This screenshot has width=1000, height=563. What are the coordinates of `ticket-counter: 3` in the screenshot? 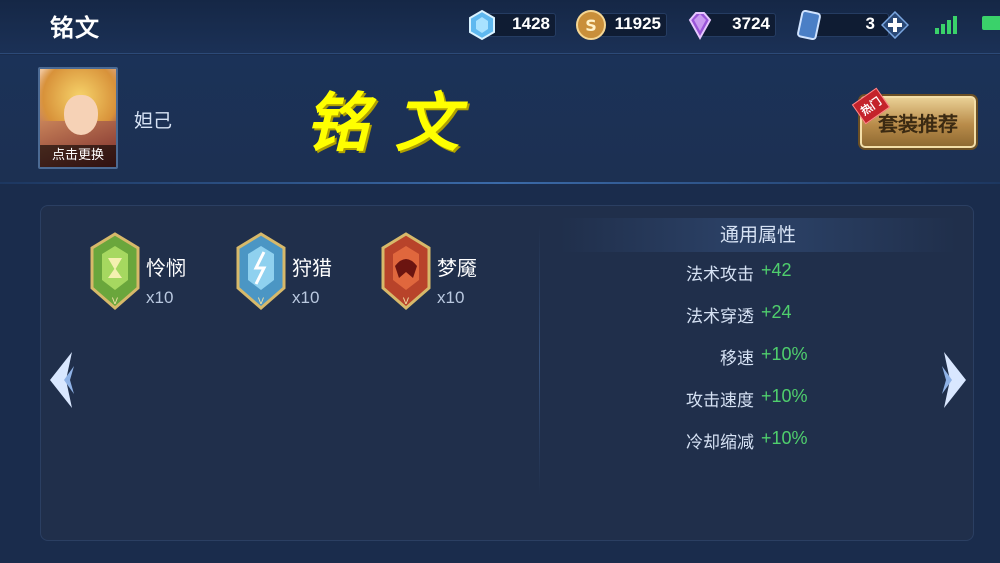 It's located at (852, 25).